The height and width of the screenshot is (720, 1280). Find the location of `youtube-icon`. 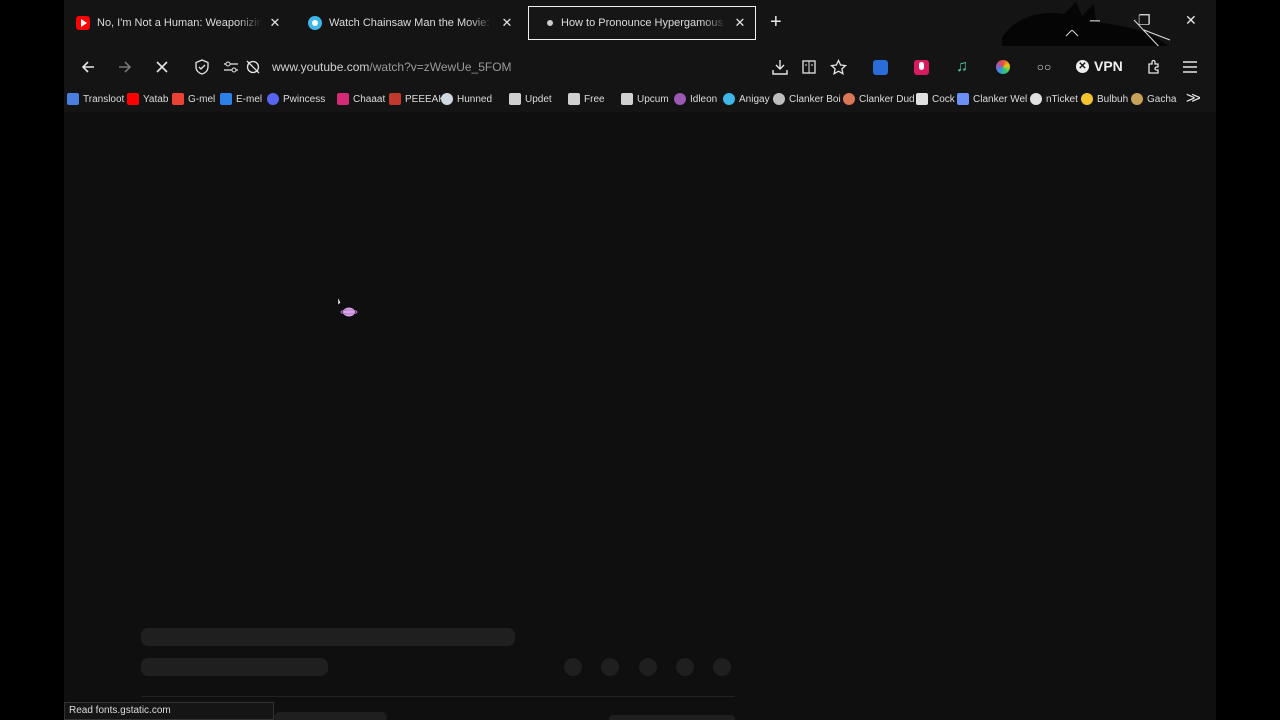

youtube-icon is located at coordinates (133, 99).